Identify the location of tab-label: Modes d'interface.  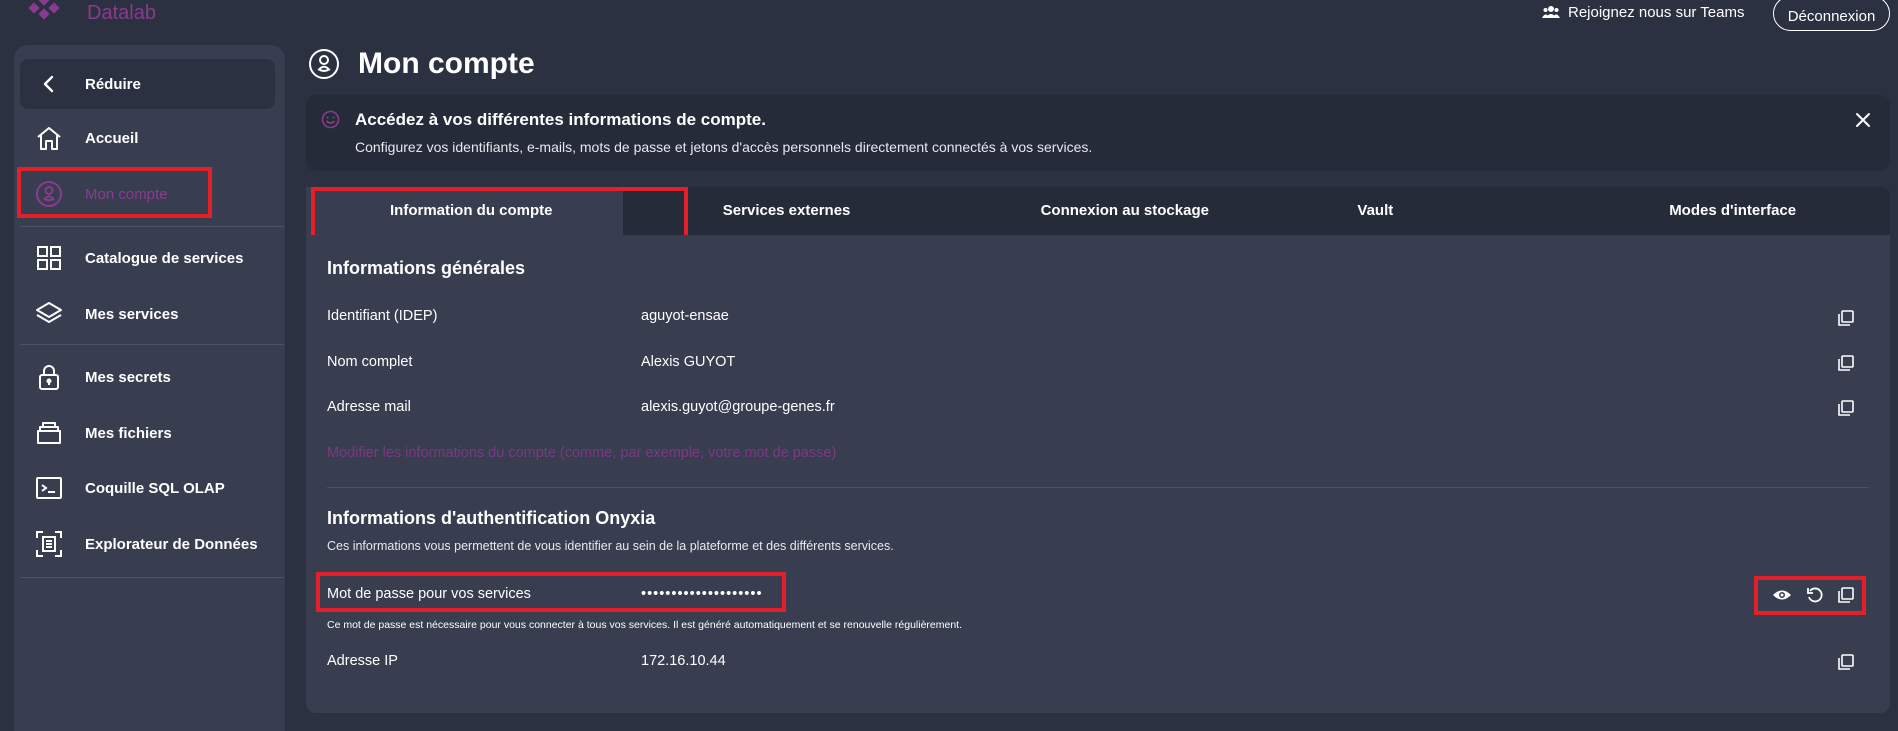
(1733, 210).